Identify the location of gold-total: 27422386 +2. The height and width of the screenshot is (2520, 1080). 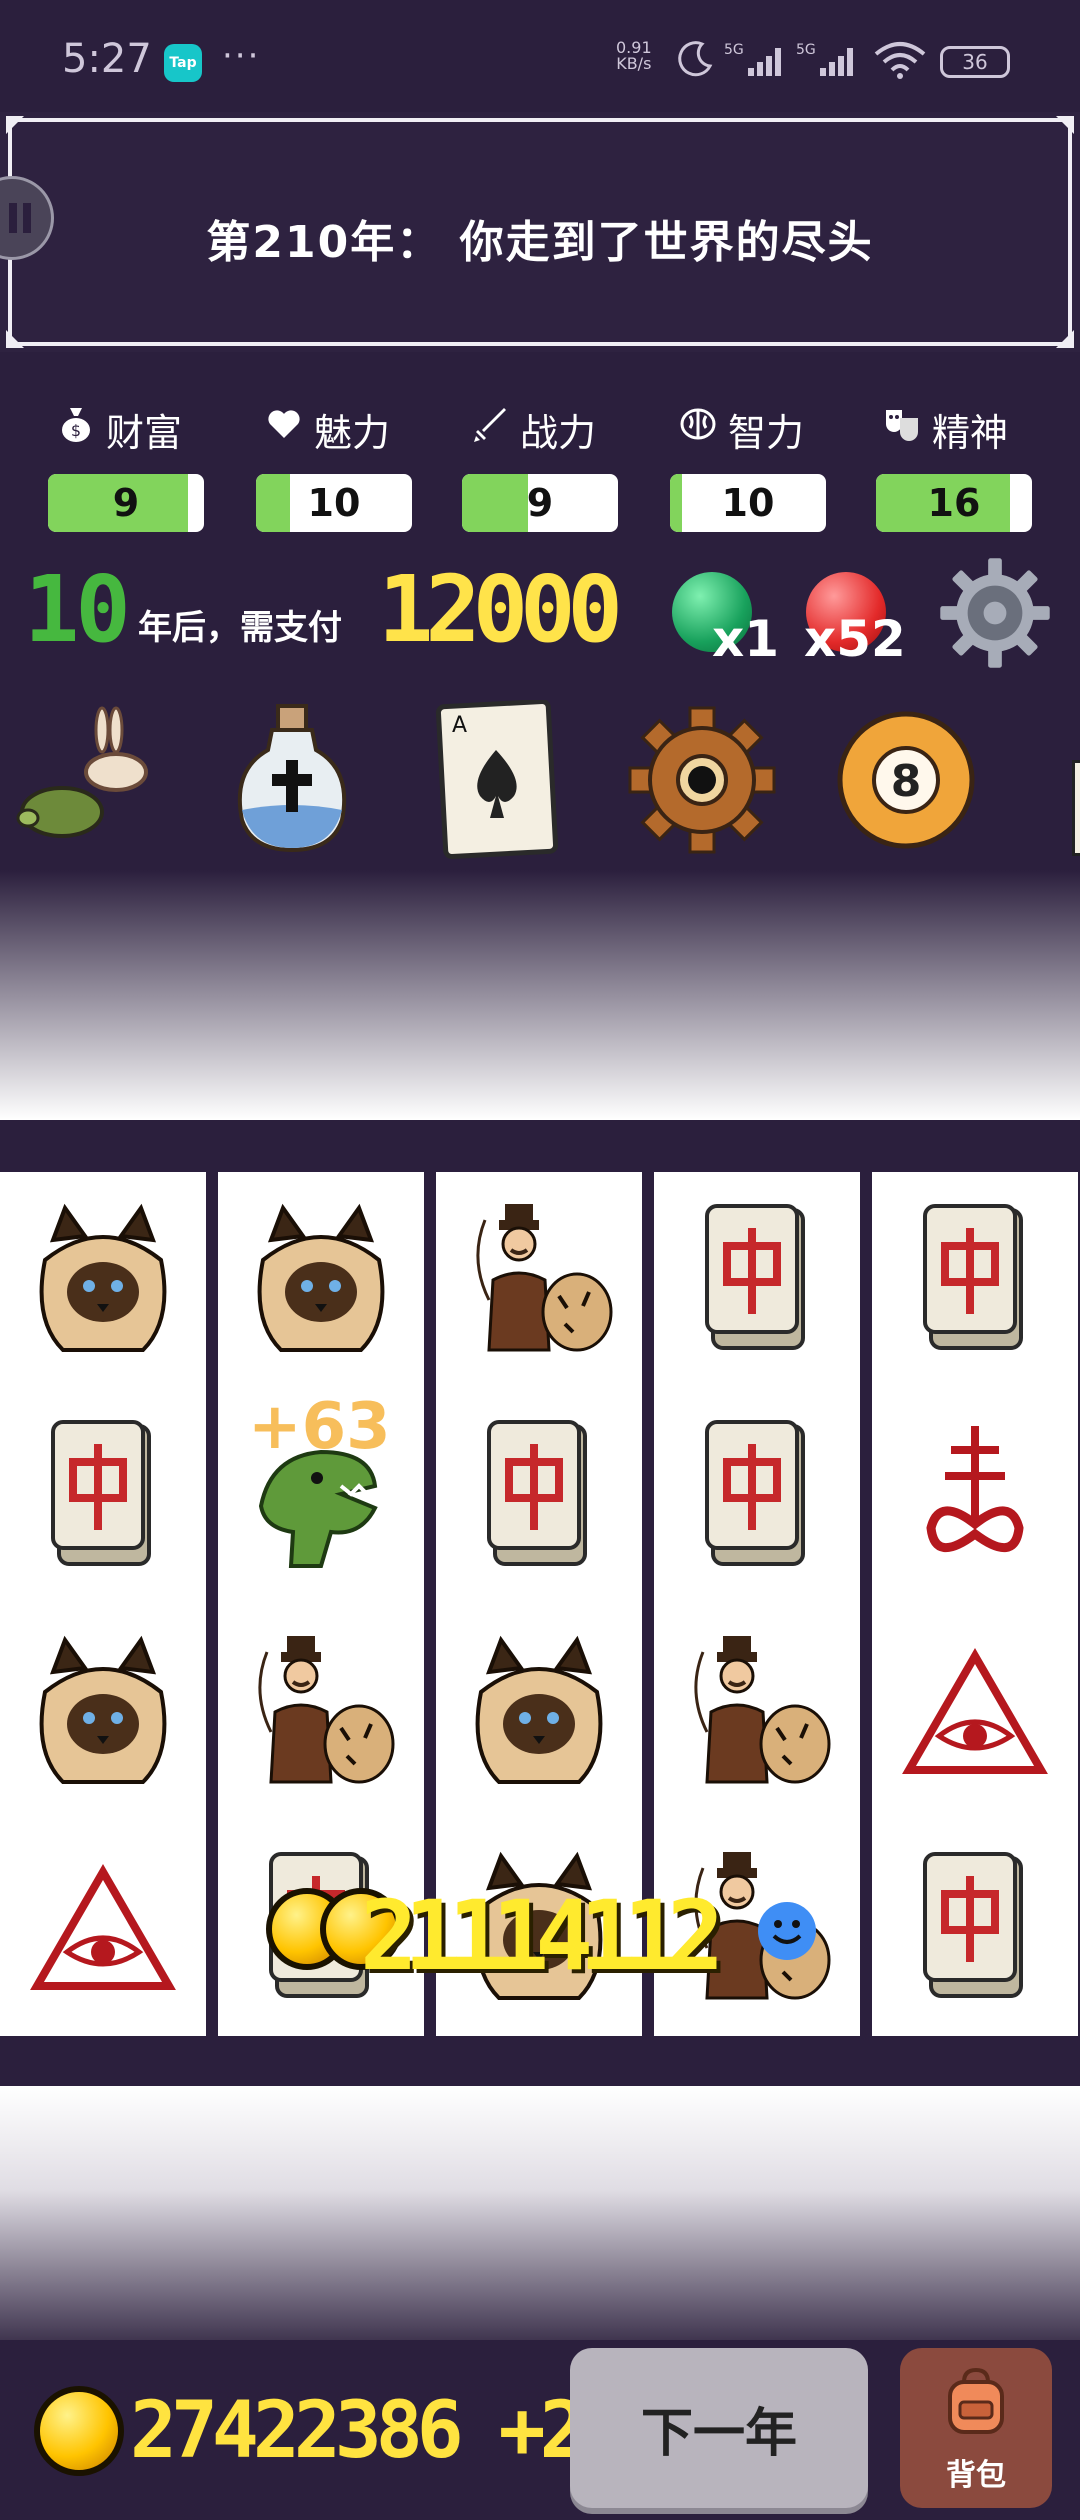
(358, 2431).